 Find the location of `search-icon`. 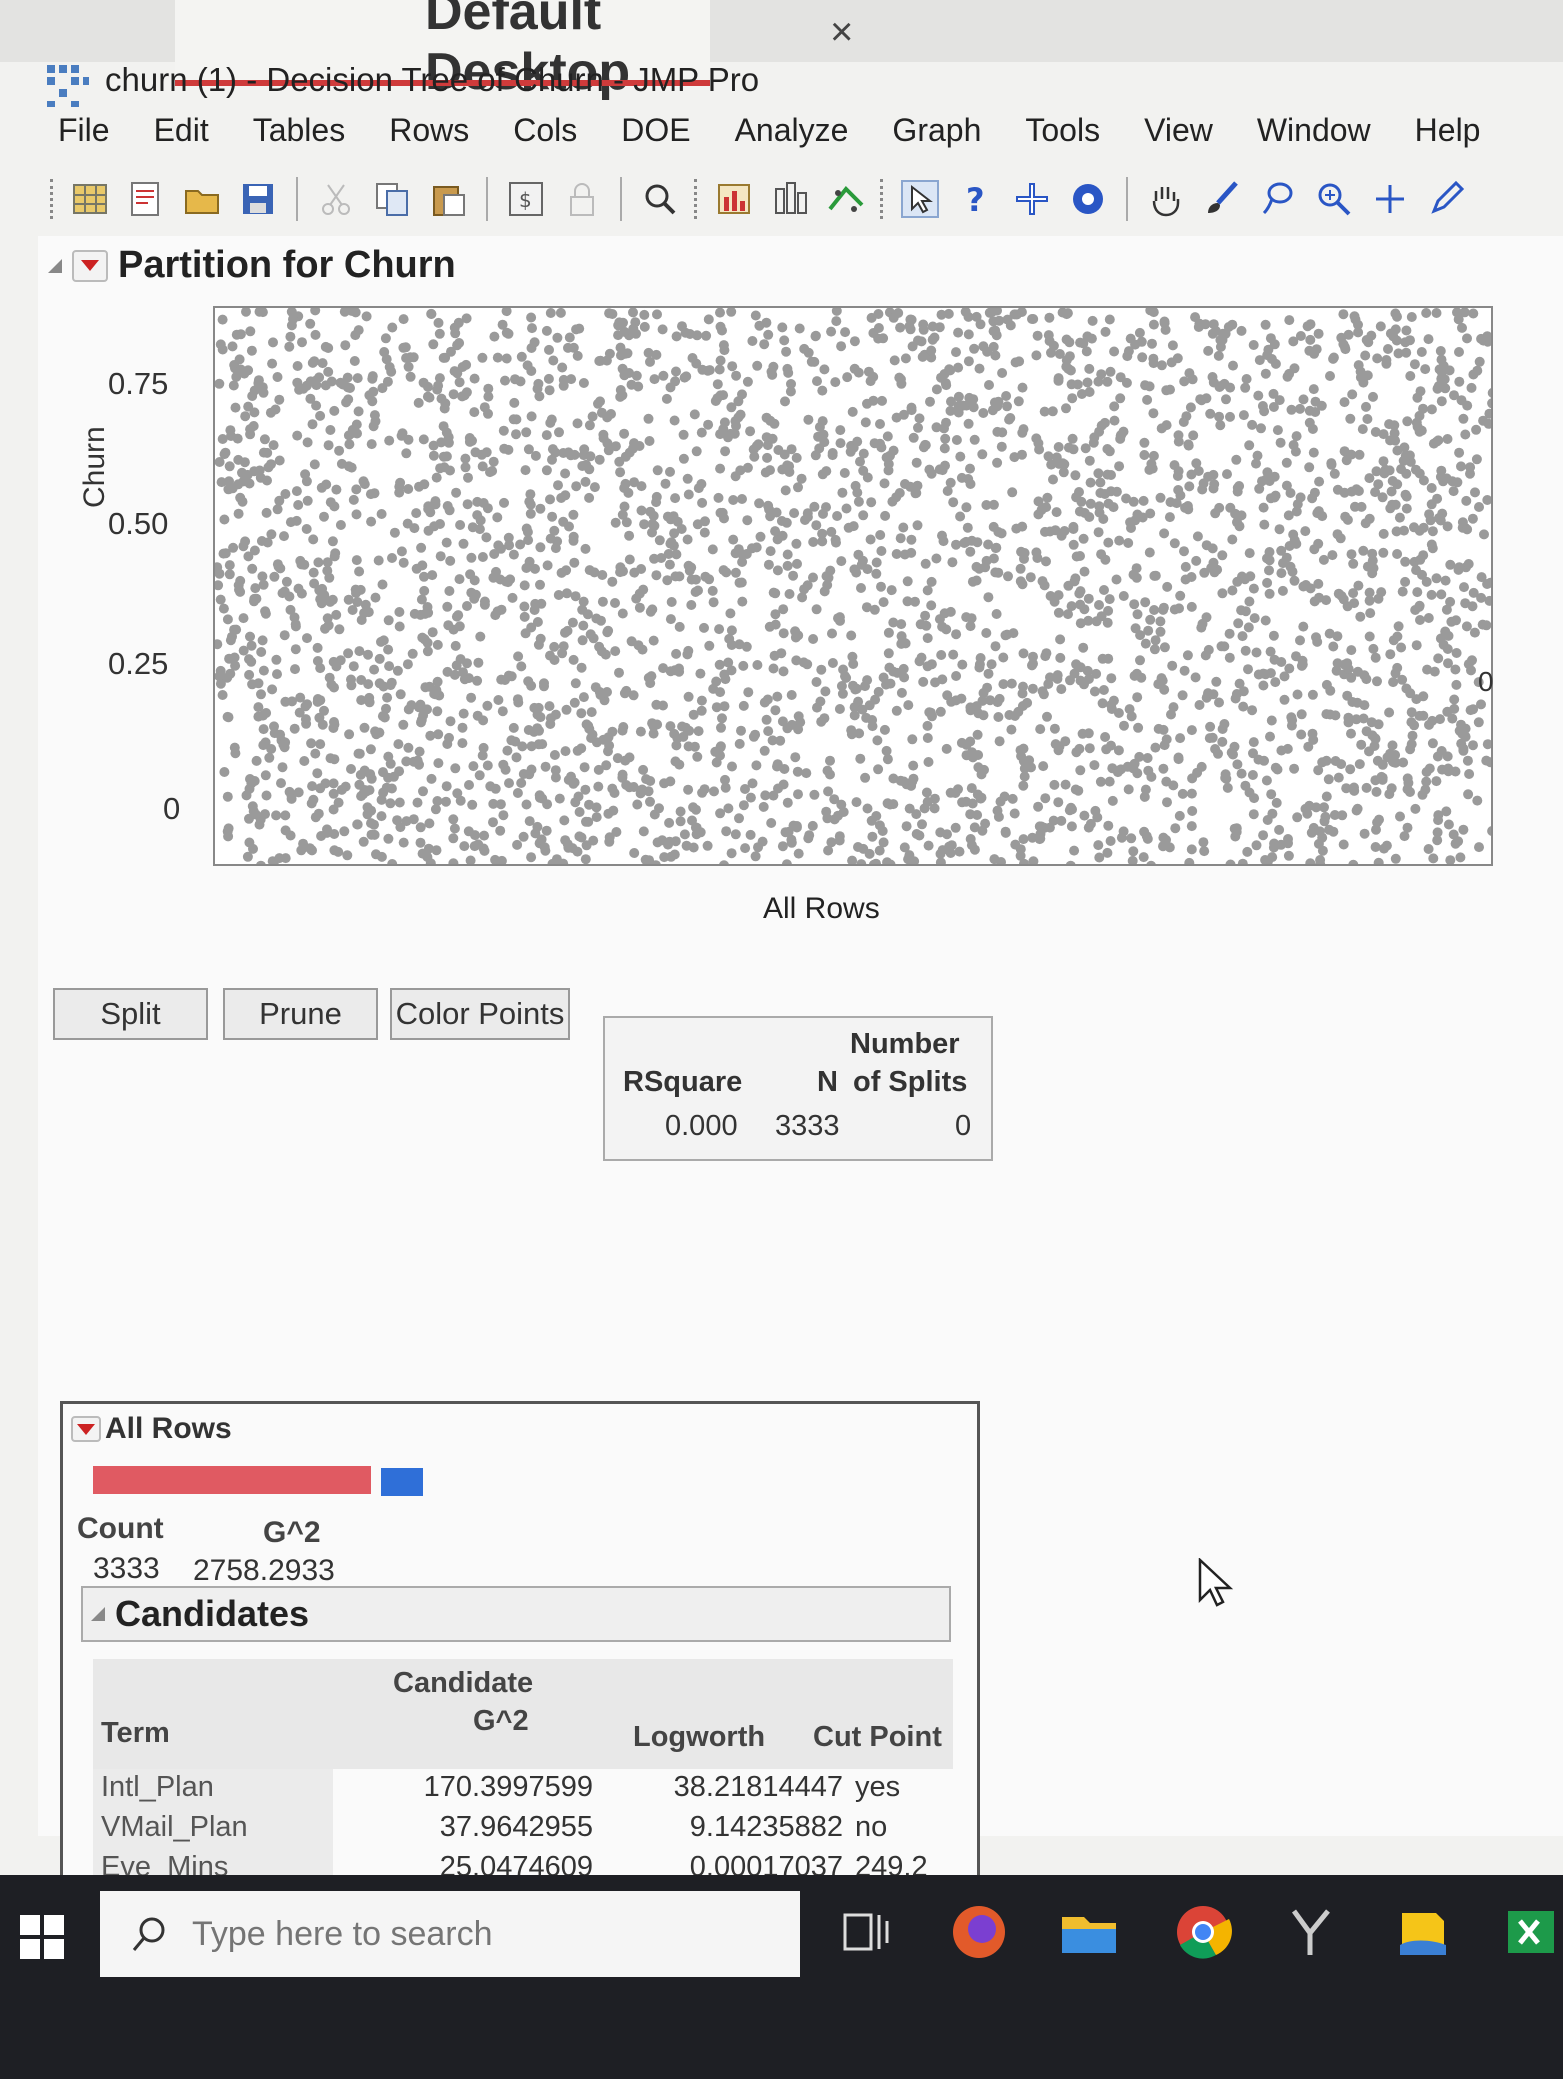

search-icon is located at coordinates (660, 199).